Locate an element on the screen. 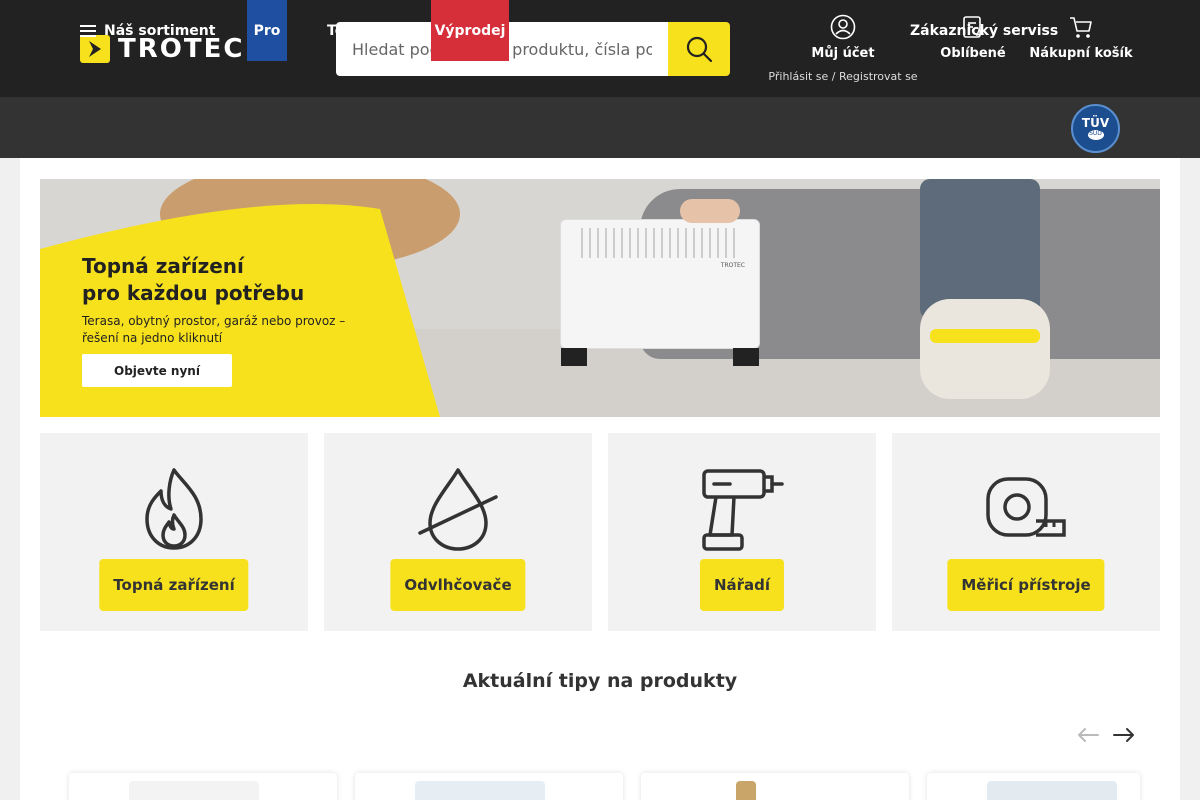 This screenshot has height=800, width=1200. nav-sale: Výprodej is located at coordinates (470, 30).